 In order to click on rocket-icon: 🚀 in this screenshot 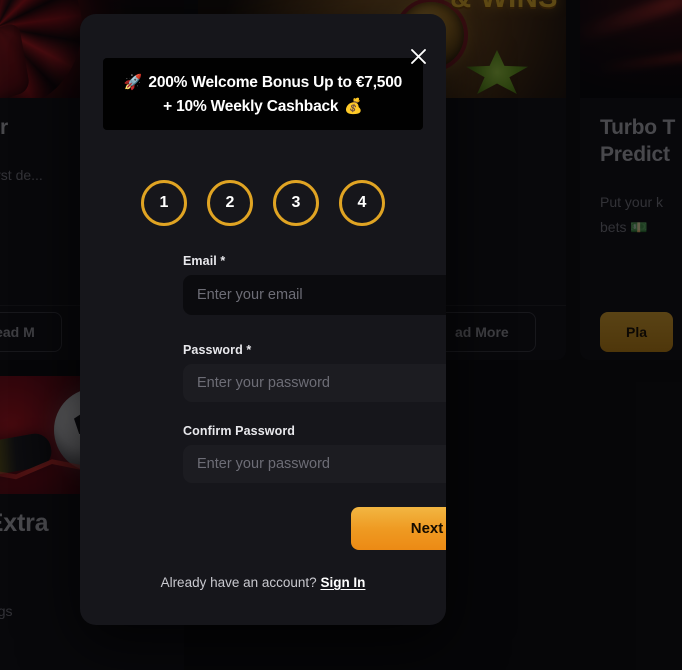, I will do `click(133, 82)`.